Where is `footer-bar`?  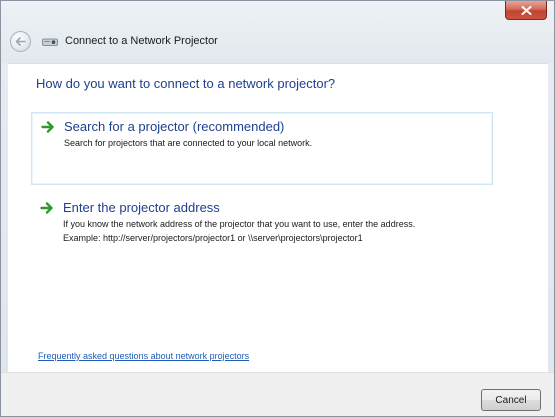
footer-bar is located at coordinates (277, 394).